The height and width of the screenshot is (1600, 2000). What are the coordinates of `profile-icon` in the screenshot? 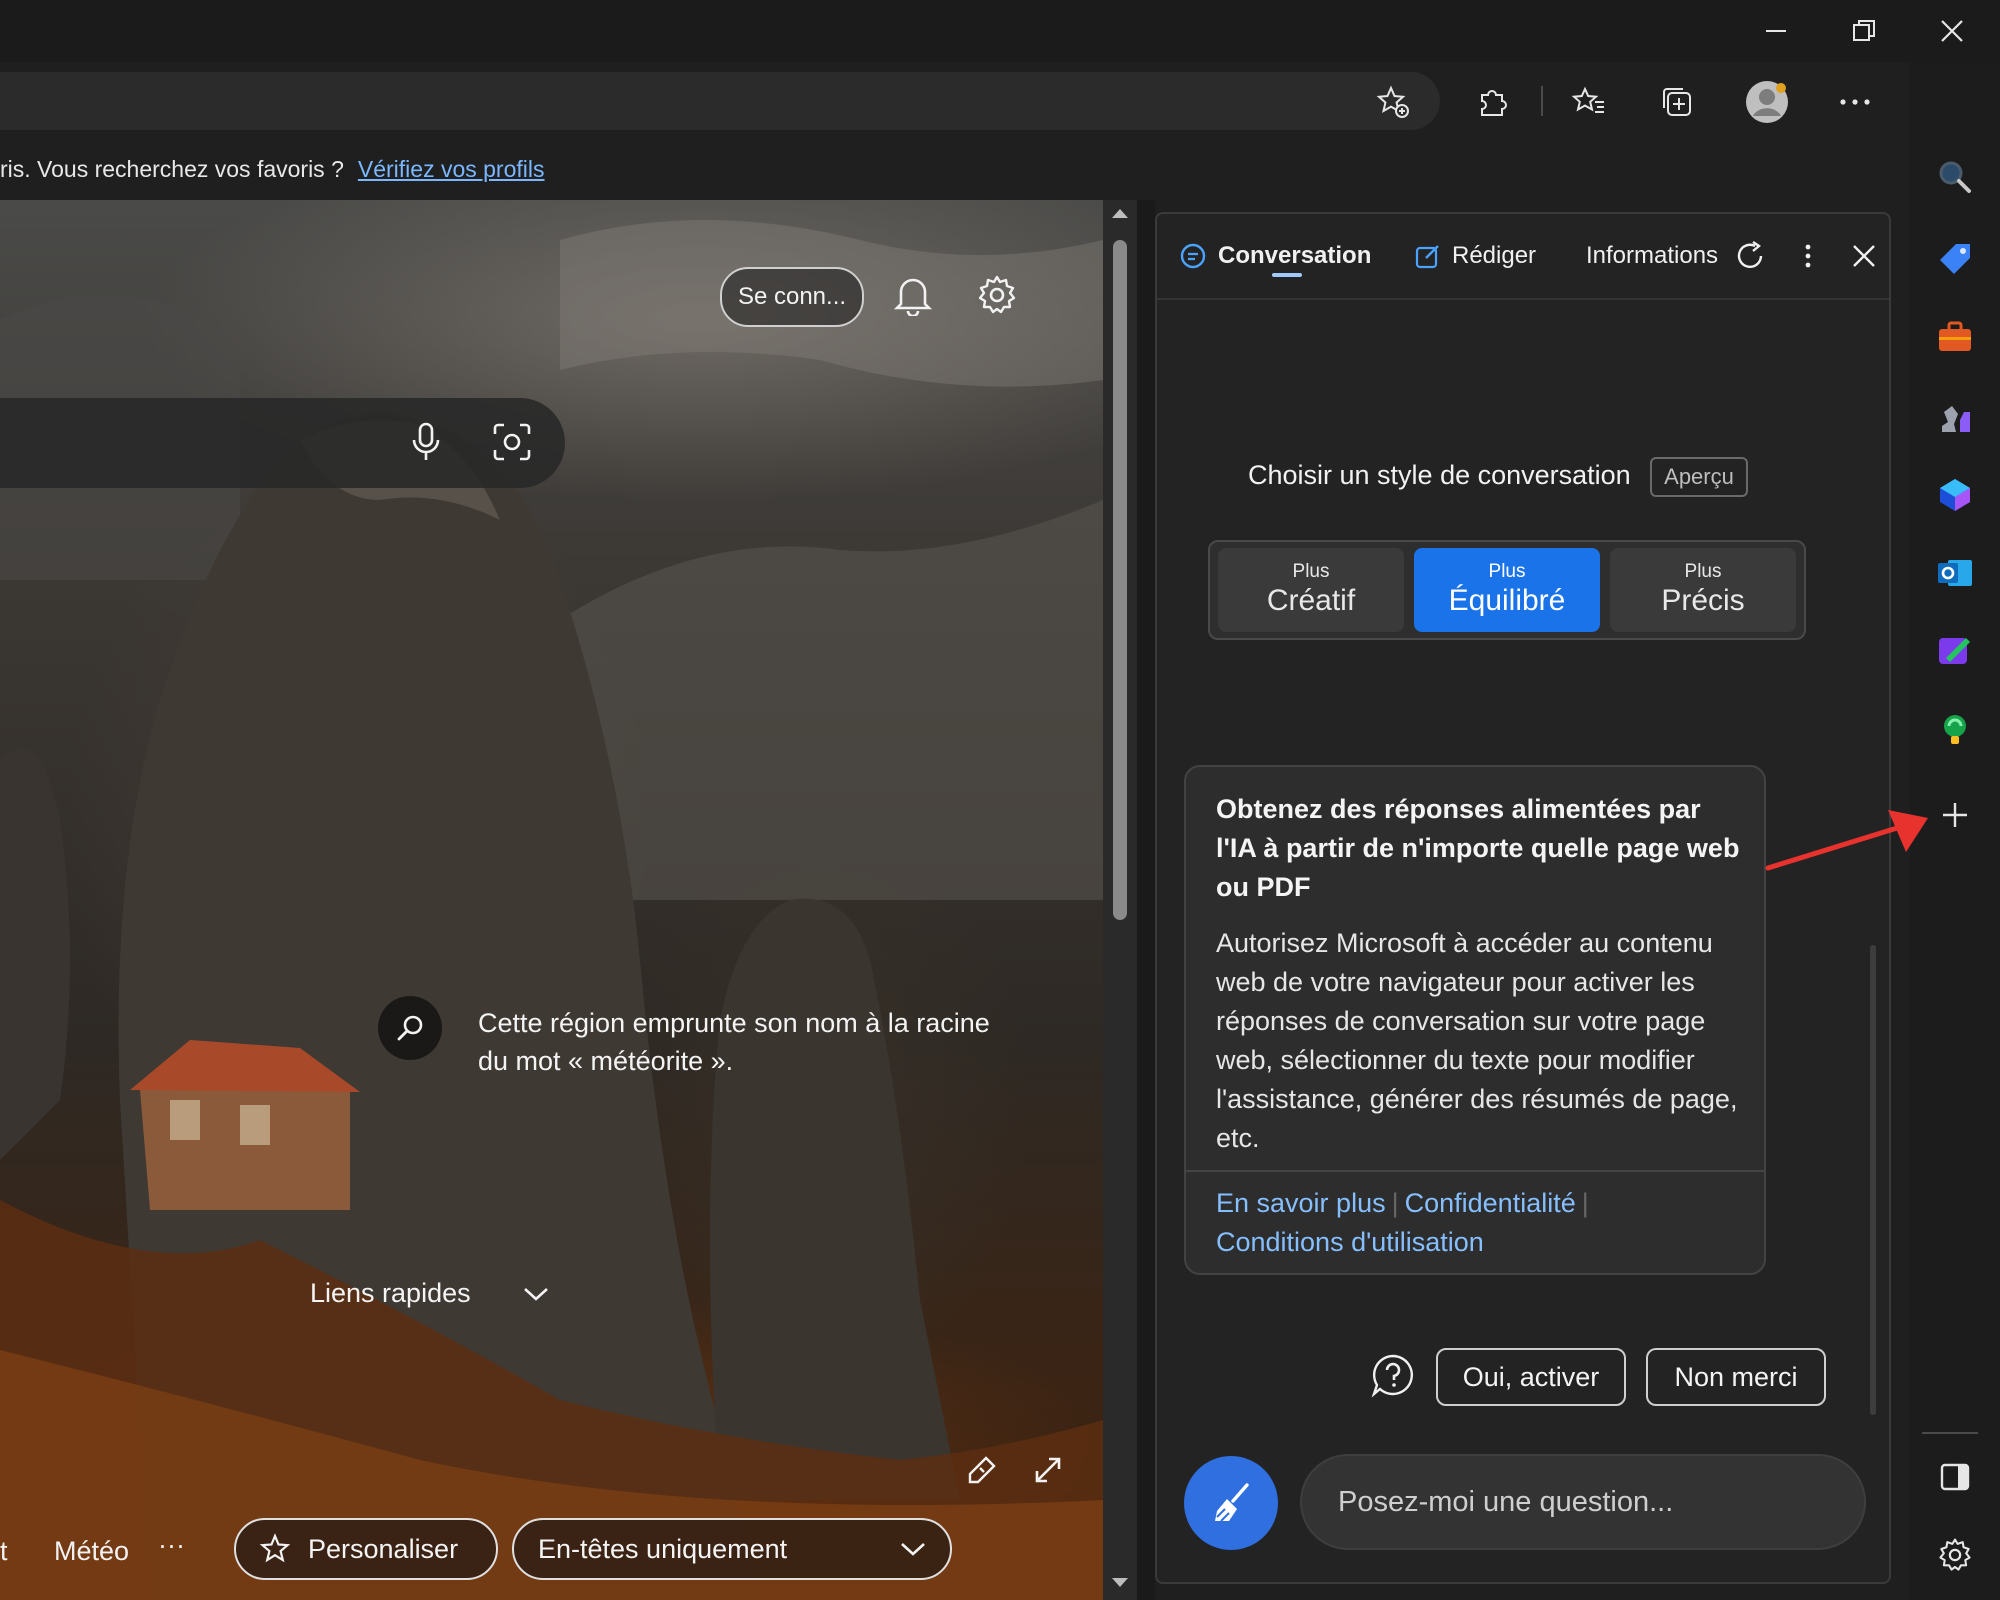 It's located at (1767, 102).